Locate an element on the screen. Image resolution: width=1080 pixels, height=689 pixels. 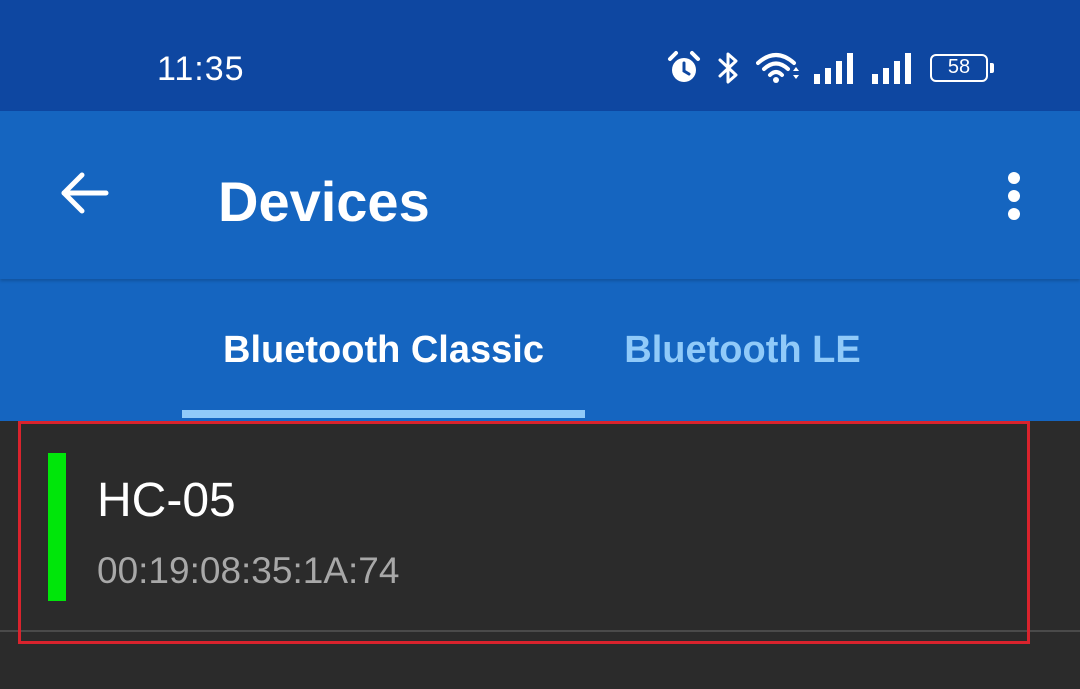
status-icons: 58 is located at coordinates (830, 68).